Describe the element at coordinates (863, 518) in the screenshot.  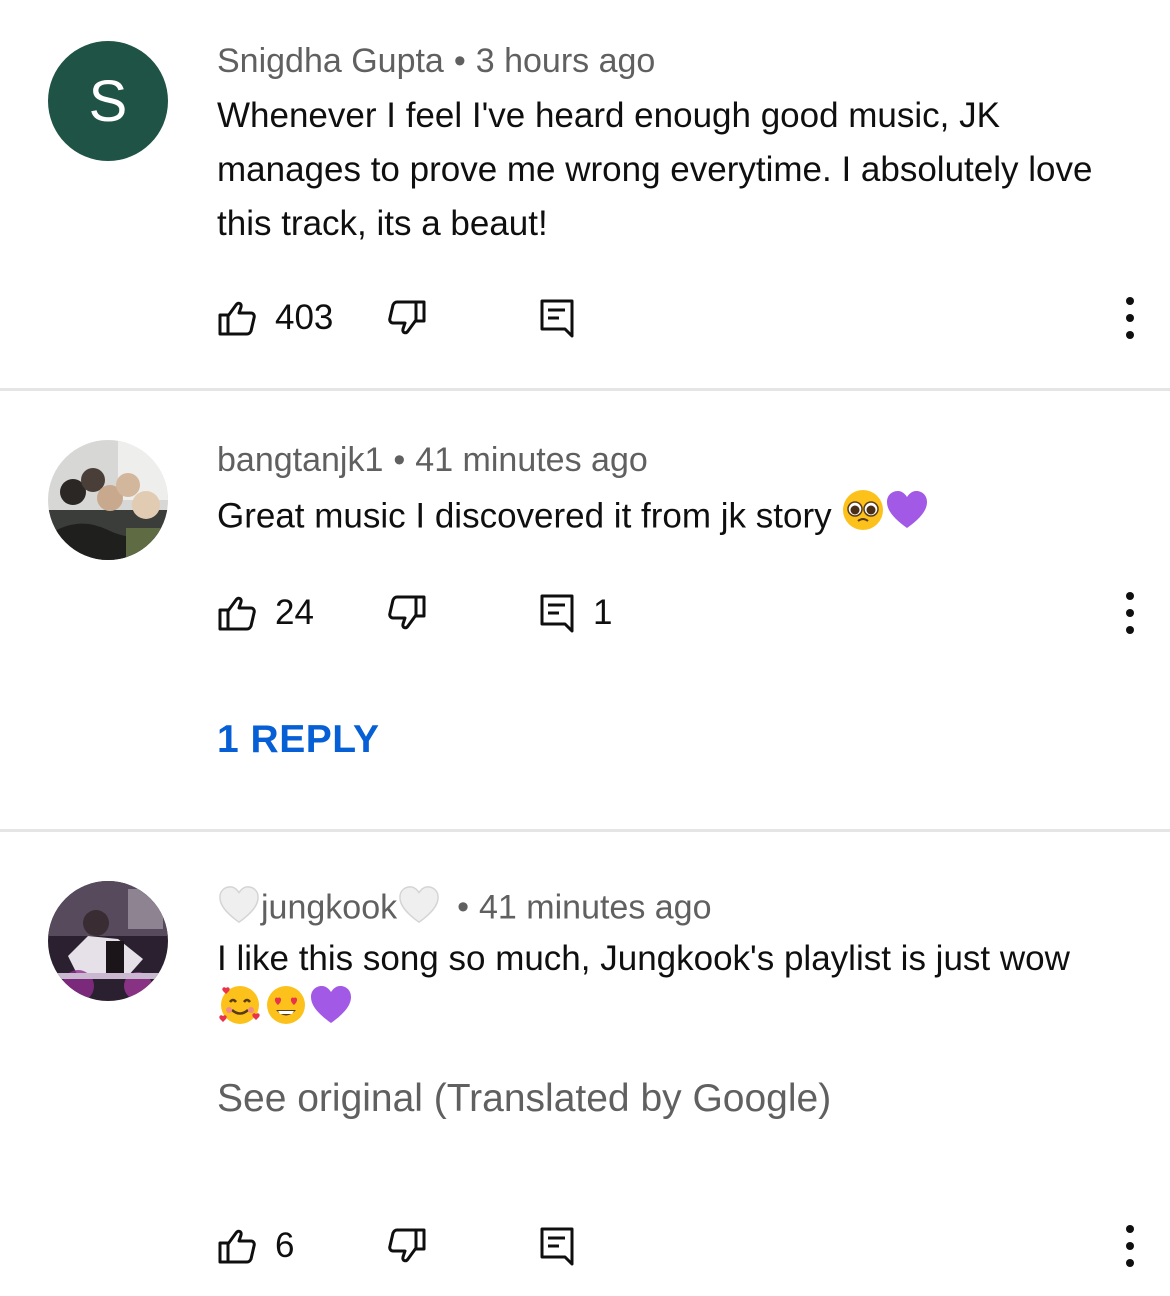
I see `pleading-face-emoji` at that location.